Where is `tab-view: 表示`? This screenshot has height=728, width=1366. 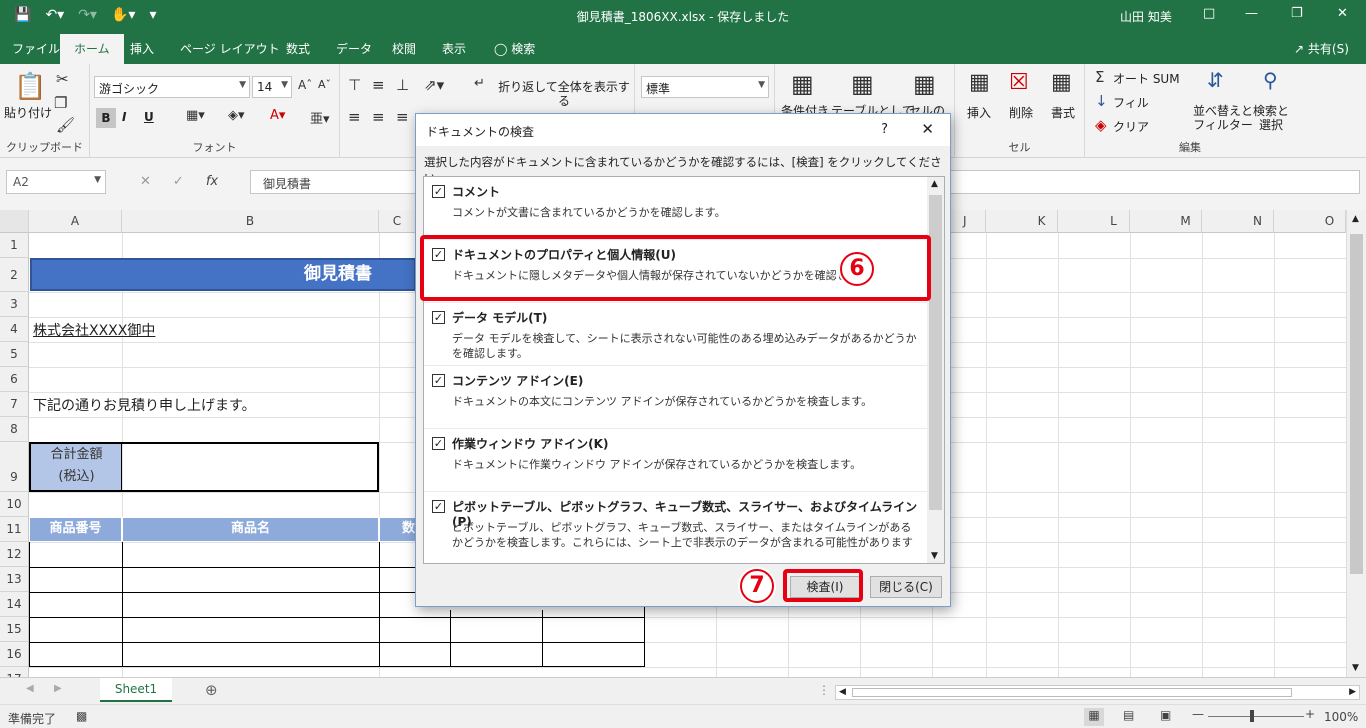
tab-view: 表示 is located at coordinates (454, 48).